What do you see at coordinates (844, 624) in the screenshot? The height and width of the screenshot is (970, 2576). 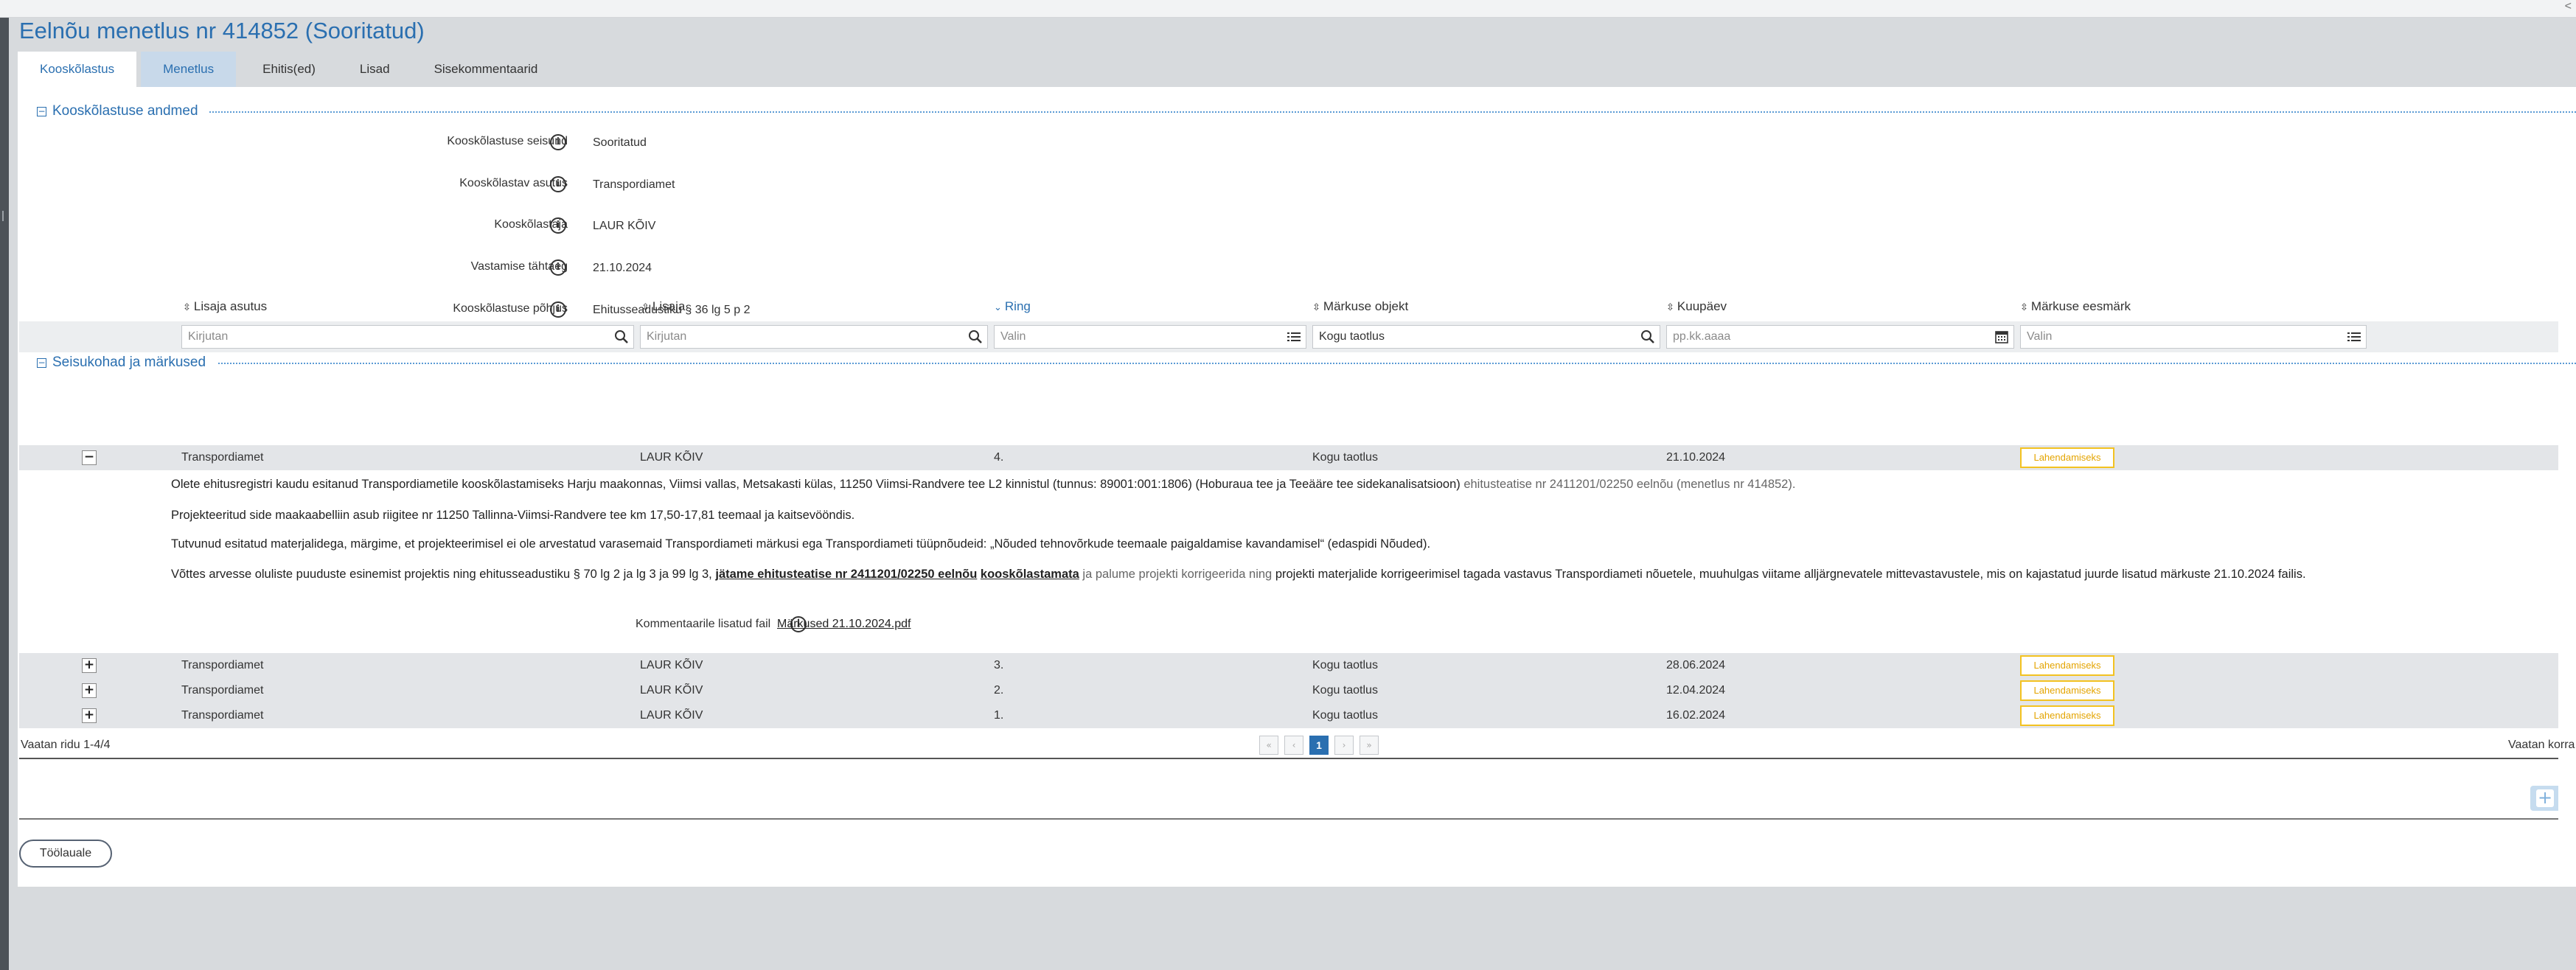 I see `attached-file-link: Märkused 21.10.2024.pdf` at bounding box center [844, 624].